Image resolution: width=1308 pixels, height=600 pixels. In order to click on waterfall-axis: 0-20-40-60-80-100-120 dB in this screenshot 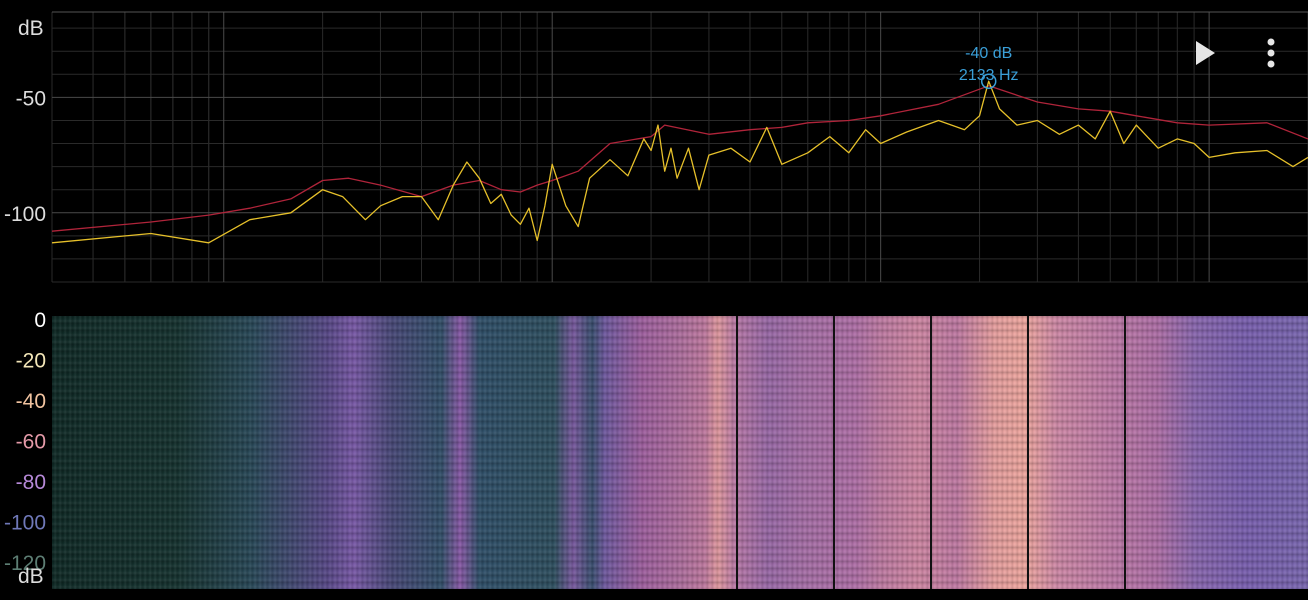, I will do `click(25, 448)`.